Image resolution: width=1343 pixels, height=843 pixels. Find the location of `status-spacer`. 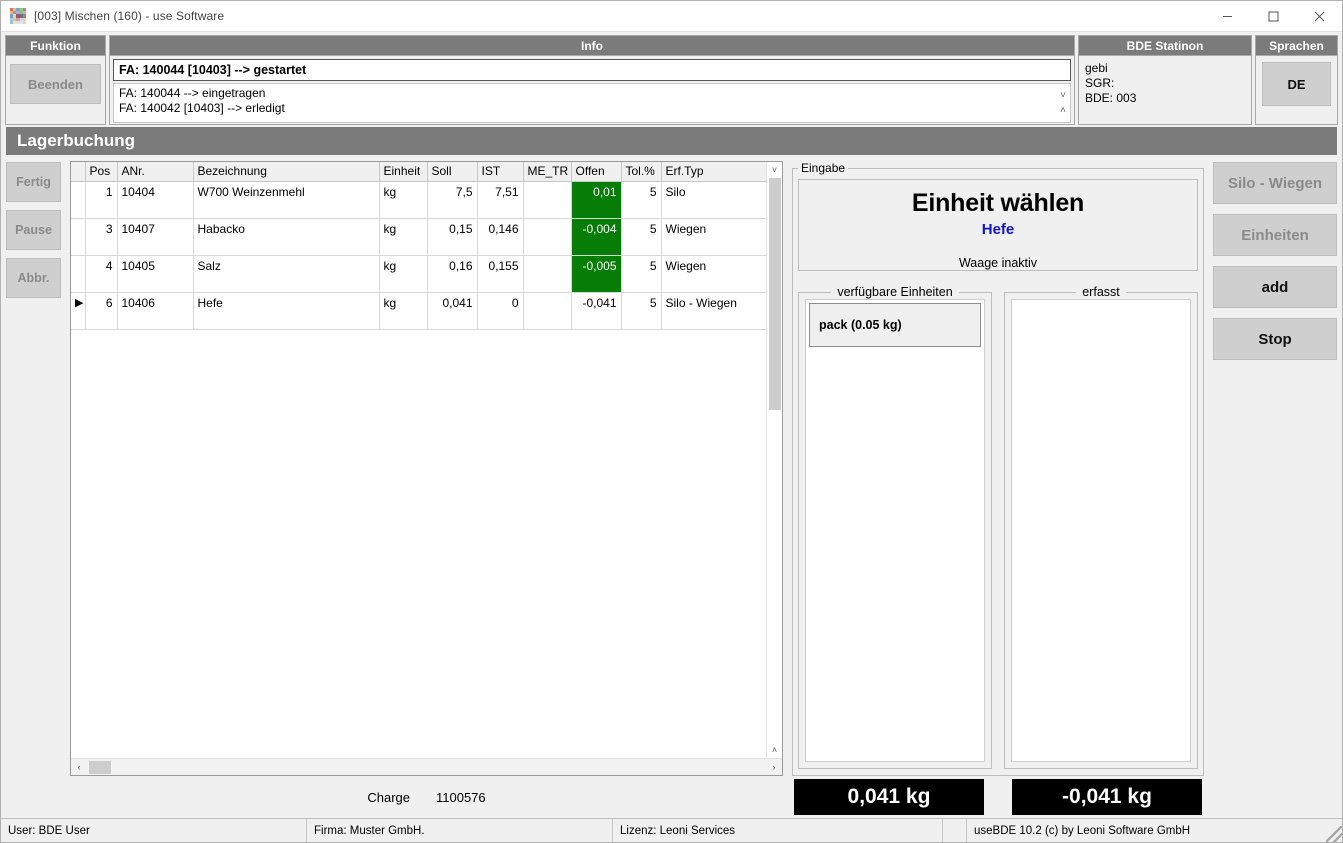

status-spacer is located at coordinates (955, 830).